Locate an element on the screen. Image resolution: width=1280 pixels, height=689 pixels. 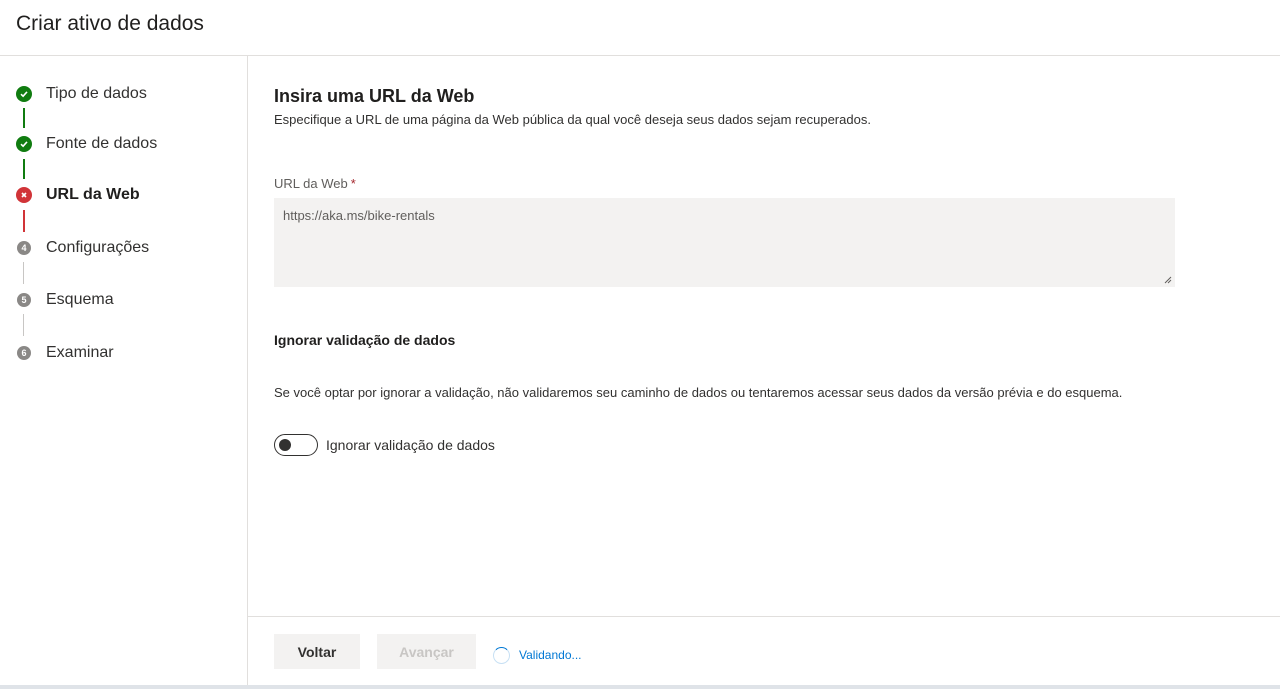
step-label: Fonte de dados is located at coordinates (102, 143).